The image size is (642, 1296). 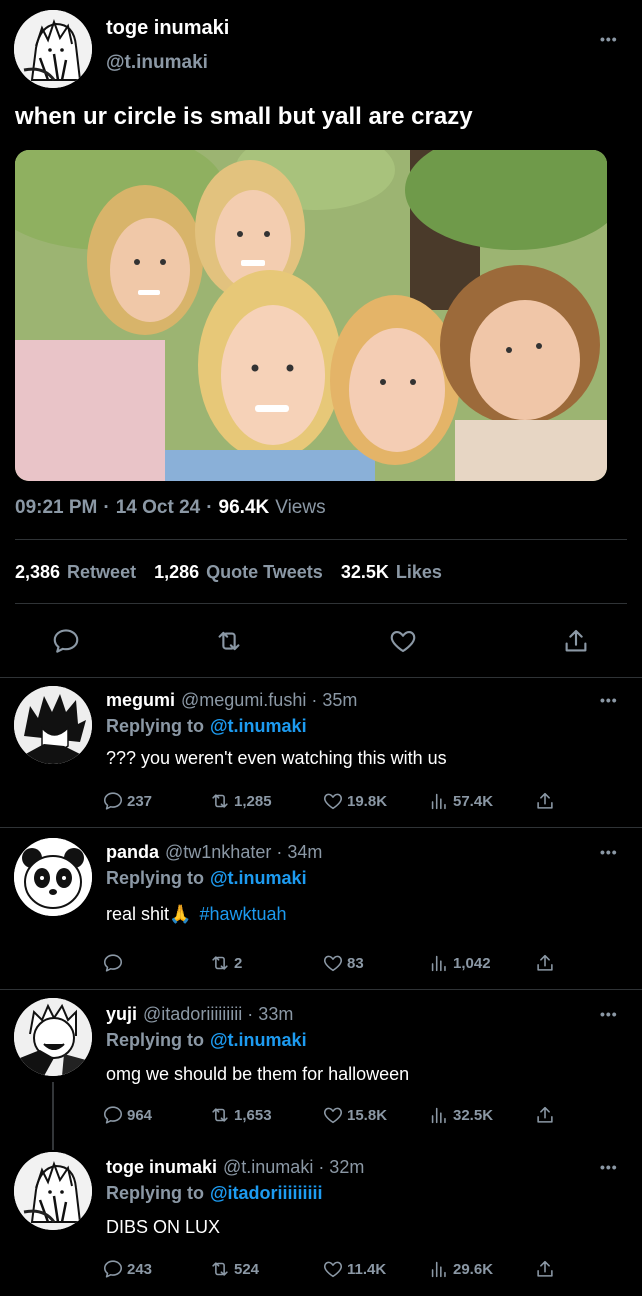 What do you see at coordinates (140, 1115) in the screenshot?
I see `reply-count: 964` at bounding box center [140, 1115].